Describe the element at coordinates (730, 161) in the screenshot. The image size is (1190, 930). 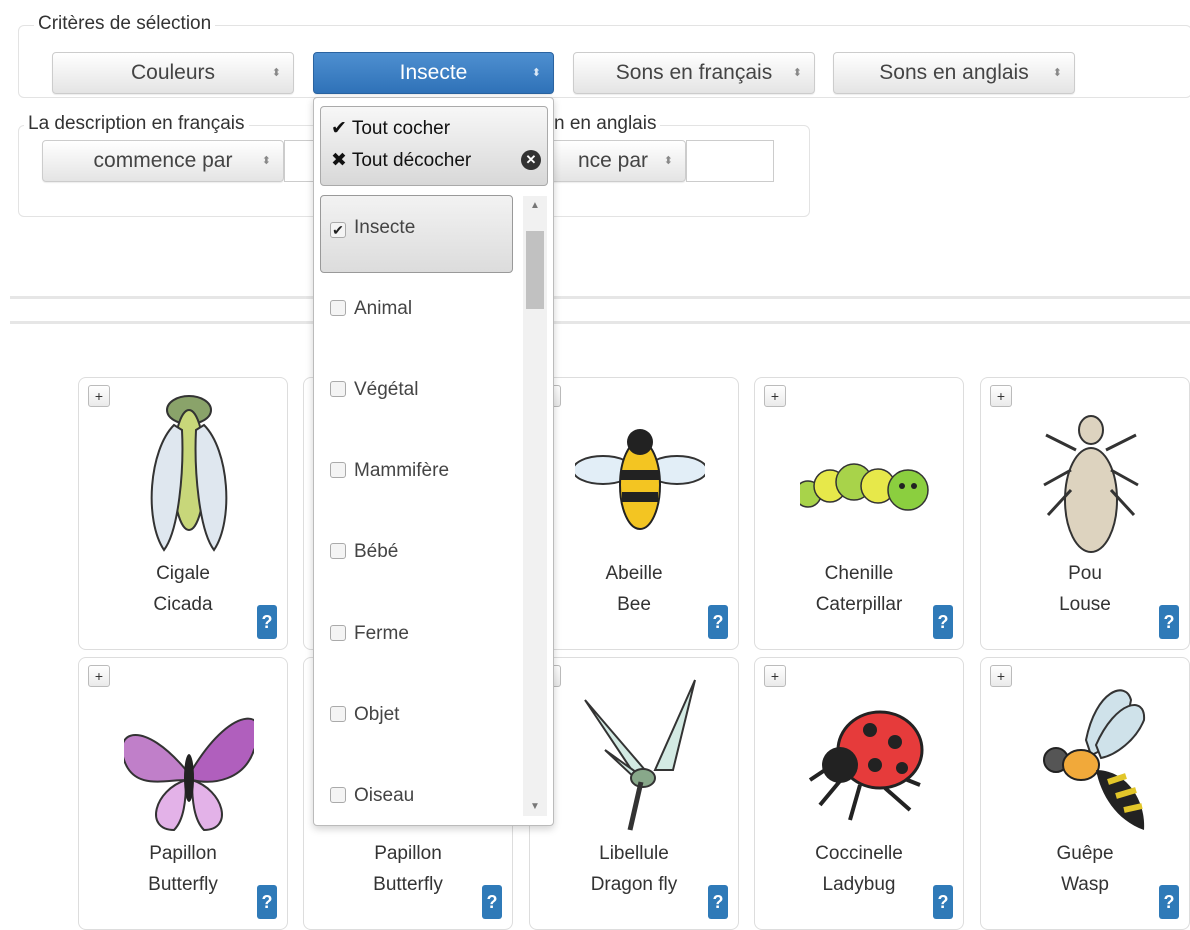
I see `description-en-input` at that location.